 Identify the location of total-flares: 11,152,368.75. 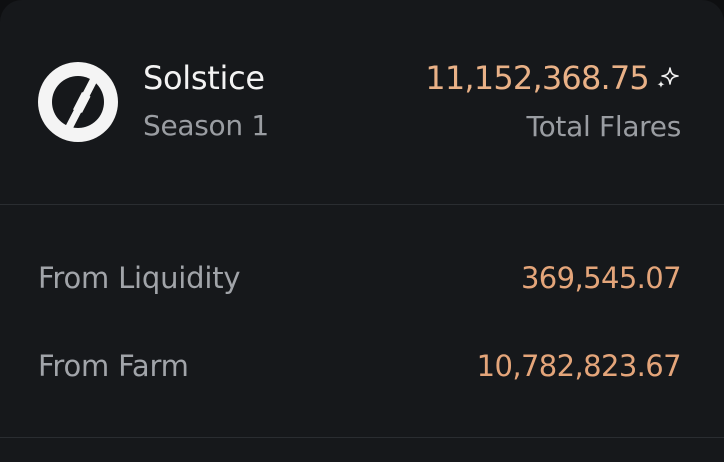
(553, 78).